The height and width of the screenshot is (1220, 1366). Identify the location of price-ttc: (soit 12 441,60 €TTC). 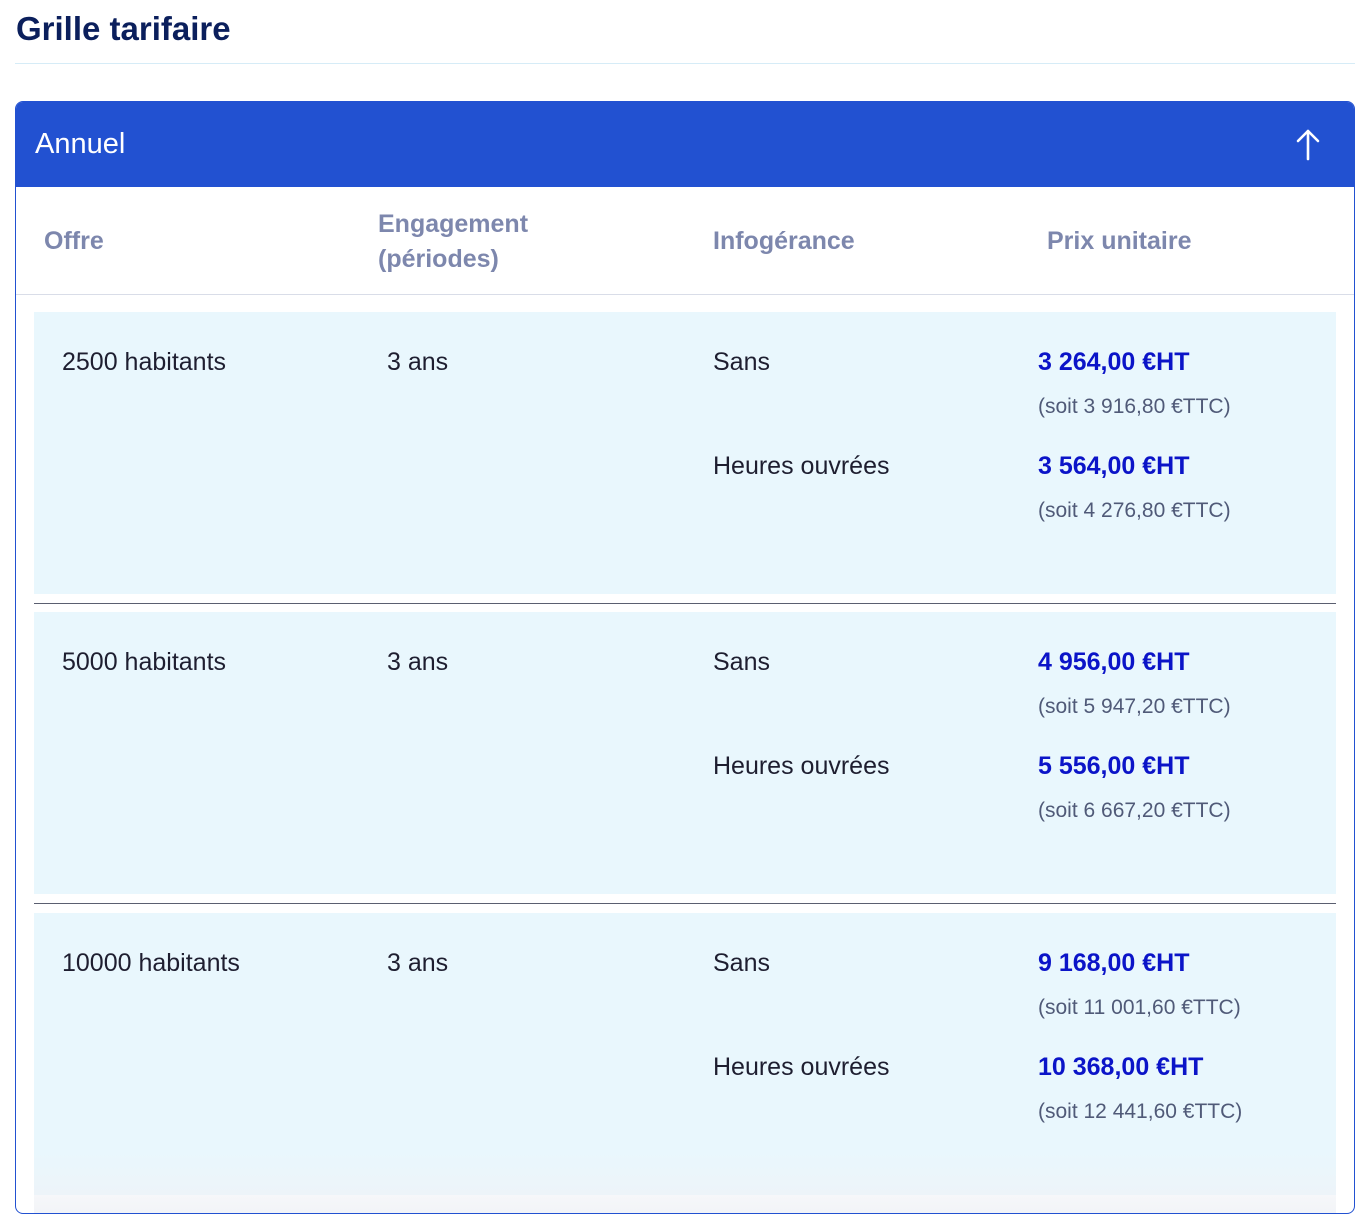
(1140, 1111).